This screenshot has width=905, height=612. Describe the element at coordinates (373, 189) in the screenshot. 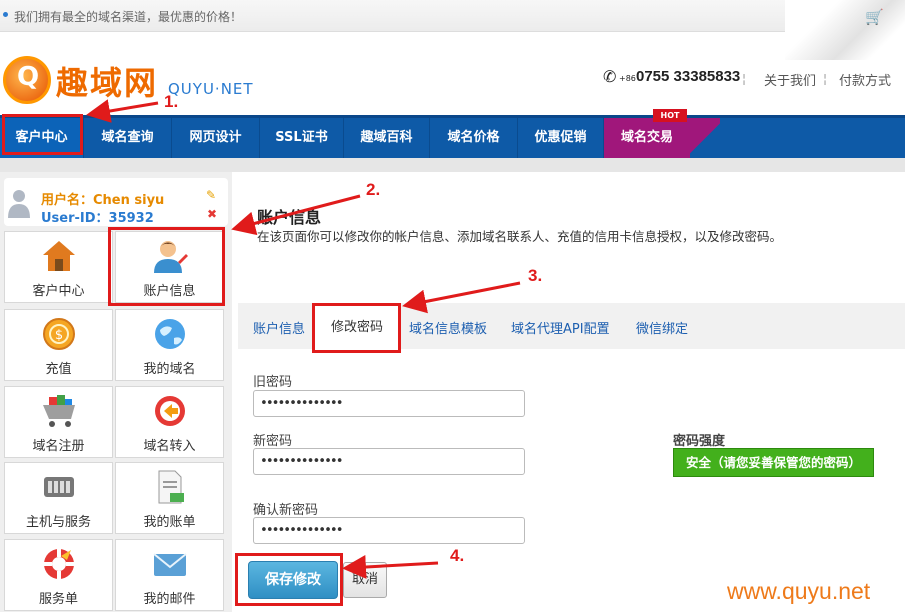

I see `annotation-2: 2.` at that location.